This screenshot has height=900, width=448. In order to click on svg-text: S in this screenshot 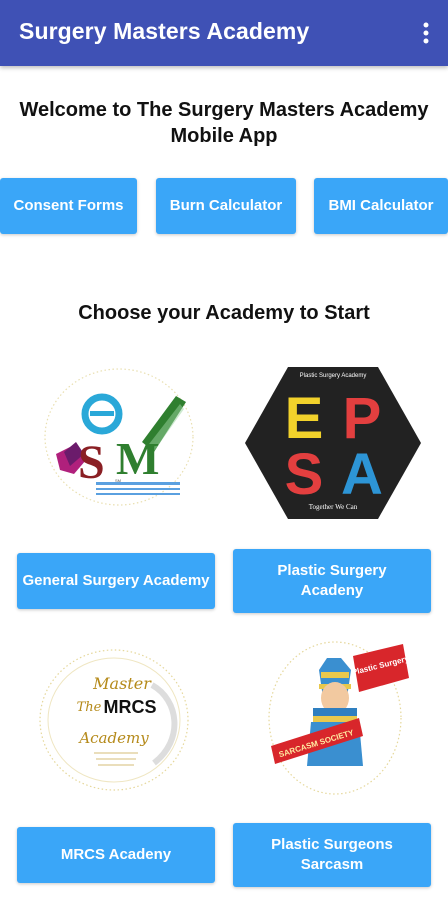, I will do `click(91, 462)`.